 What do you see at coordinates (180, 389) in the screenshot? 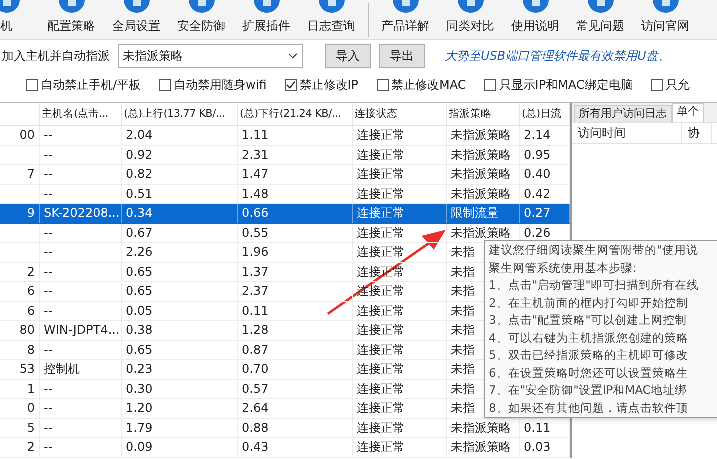
I see `table-cell: 0.30` at bounding box center [180, 389].